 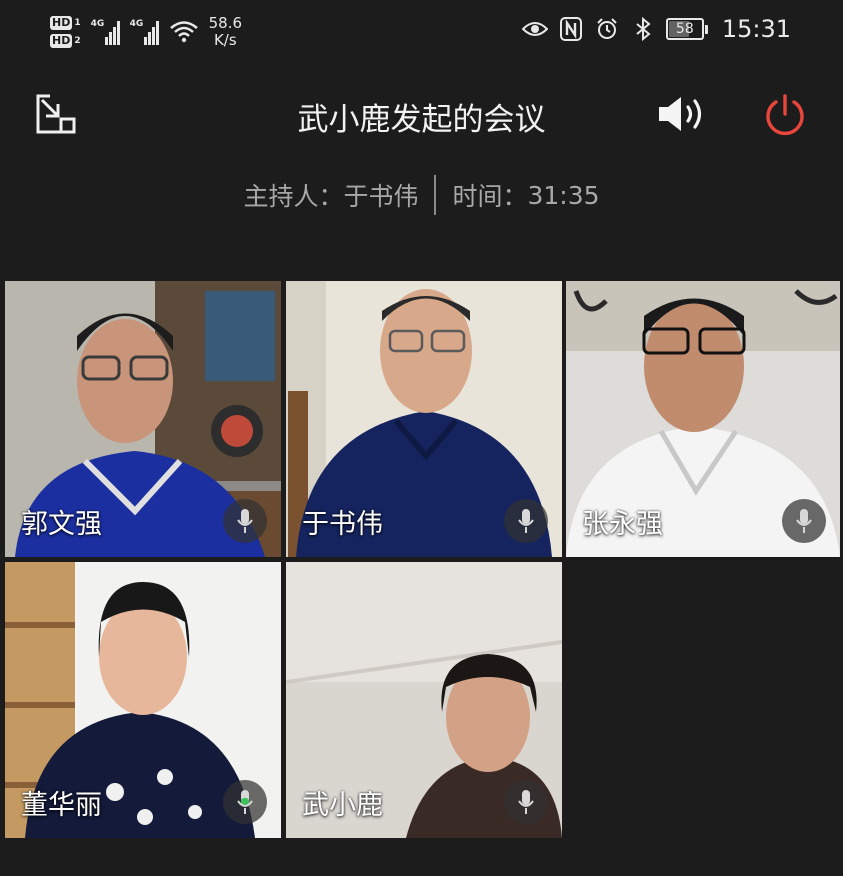 I want to click on hd-indicators: HD 1 HD 2, so click(x=65, y=32).